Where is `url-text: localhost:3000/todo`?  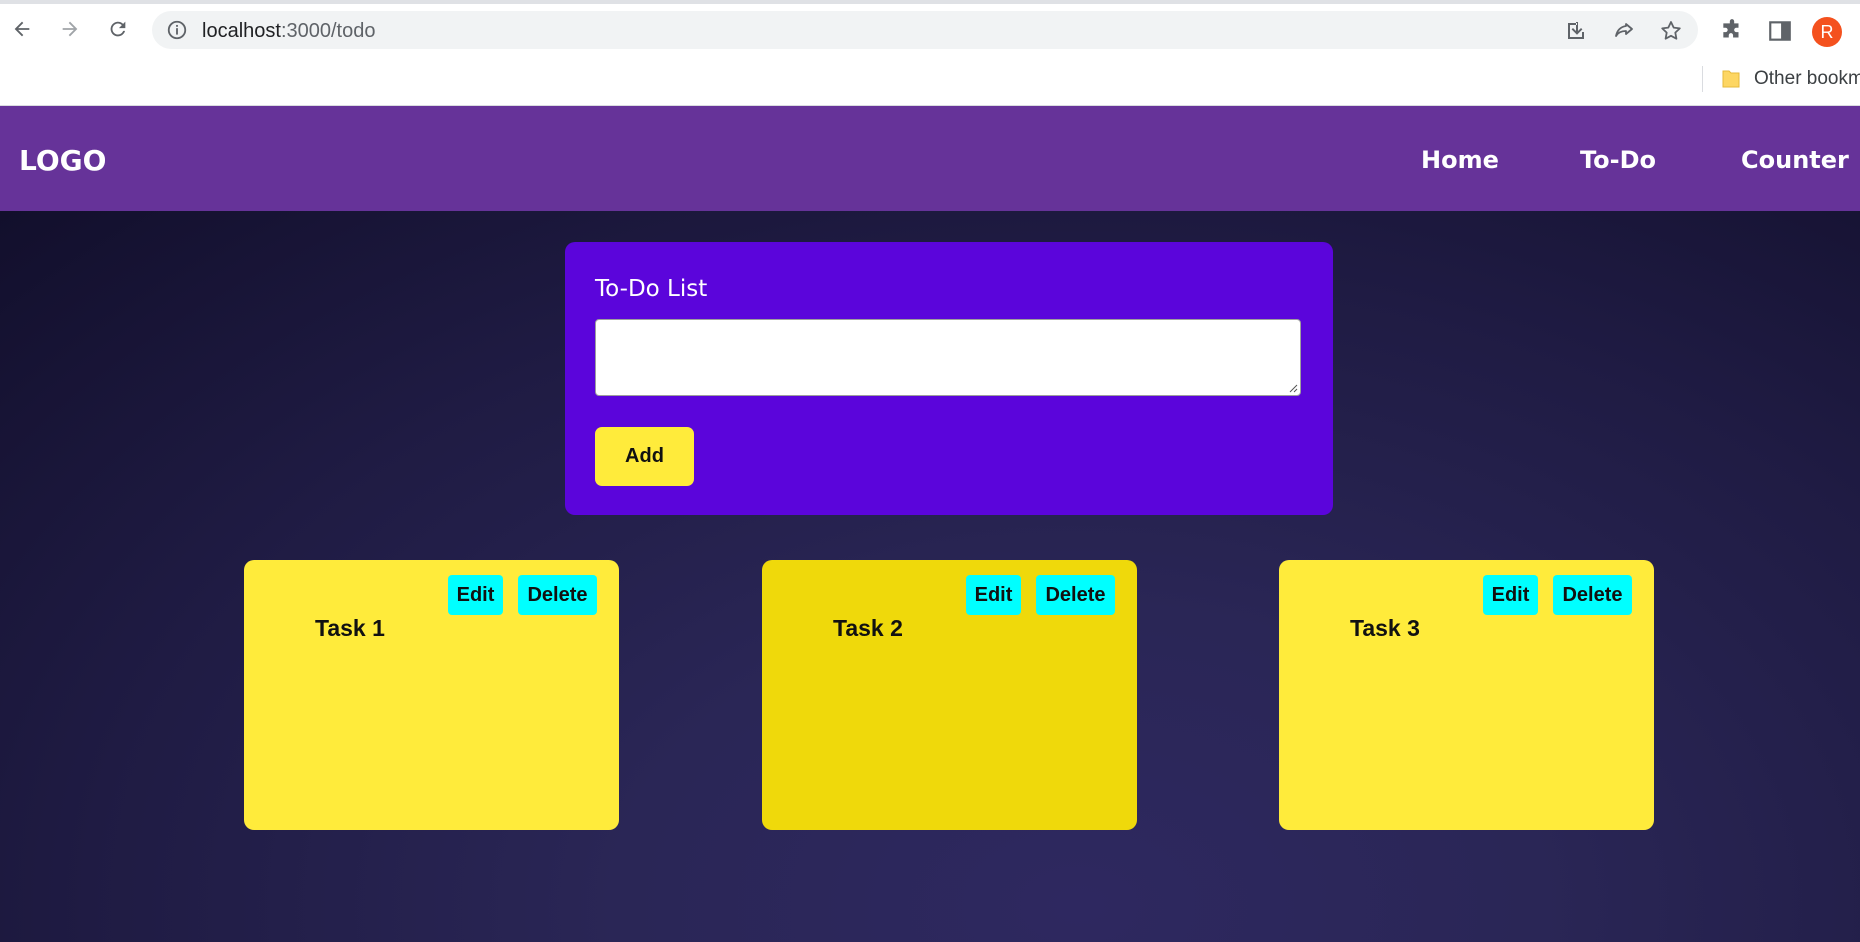 url-text: localhost:3000/todo is located at coordinates (288, 31).